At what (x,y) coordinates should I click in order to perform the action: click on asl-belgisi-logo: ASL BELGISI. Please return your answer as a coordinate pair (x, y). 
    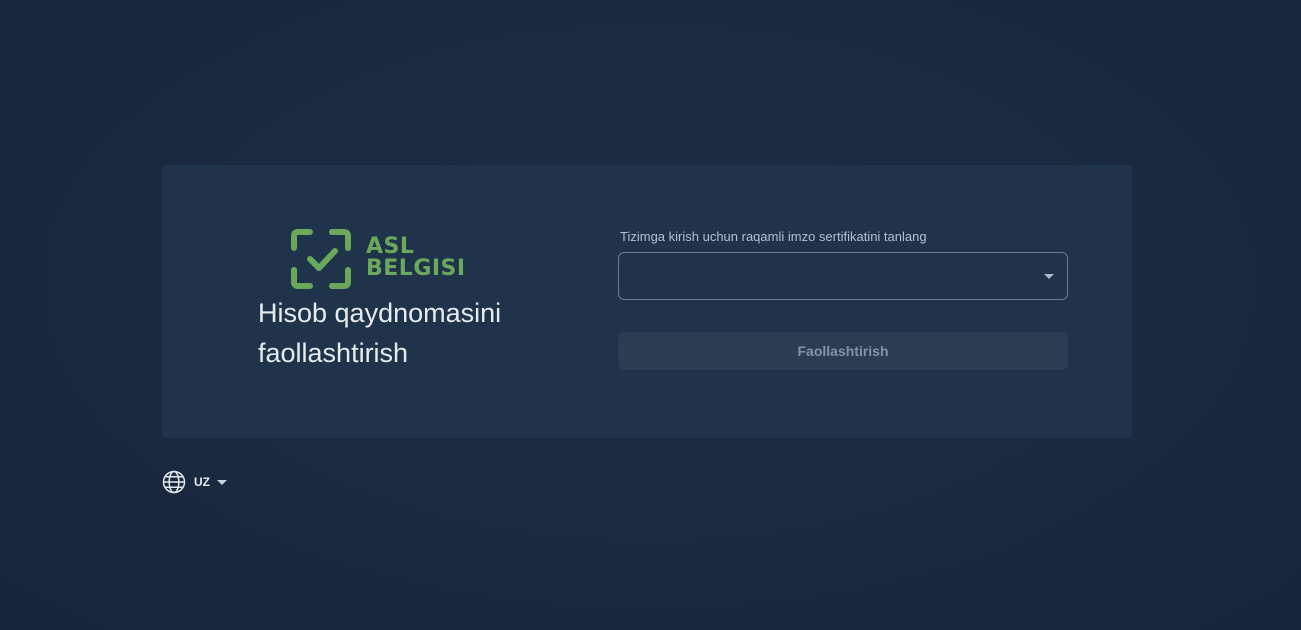
    Looking at the image, I should click on (377, 261).